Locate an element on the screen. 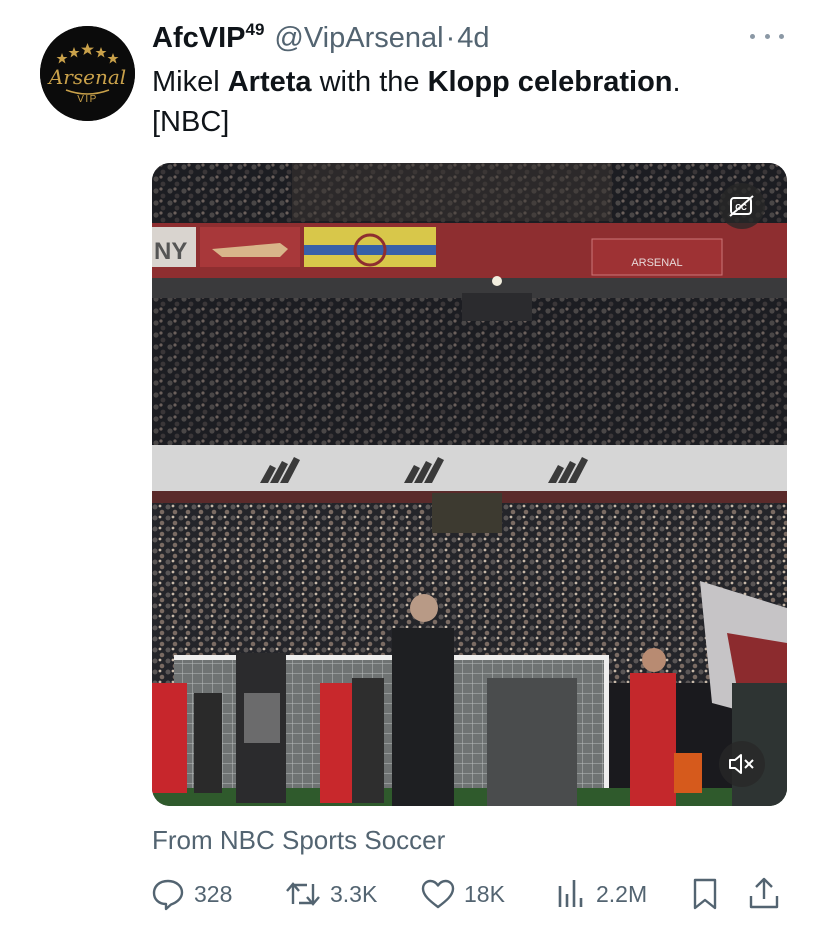 The width and height of the screenshot is (827, 928). arsenal-vip-logo: Arsenal VIP is located at coordinates (87, 73).